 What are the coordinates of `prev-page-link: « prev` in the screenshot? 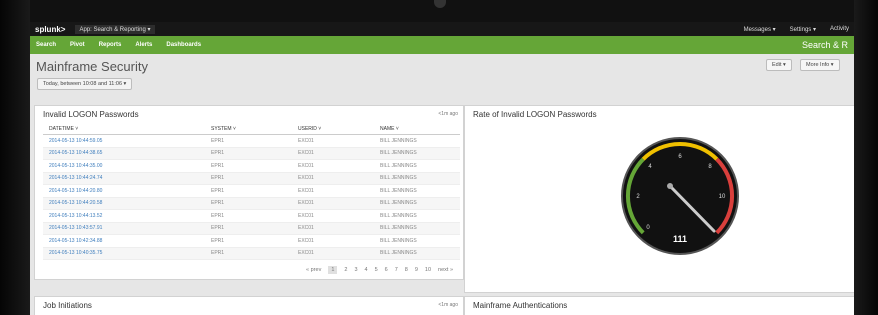 It's located at (313, 270).